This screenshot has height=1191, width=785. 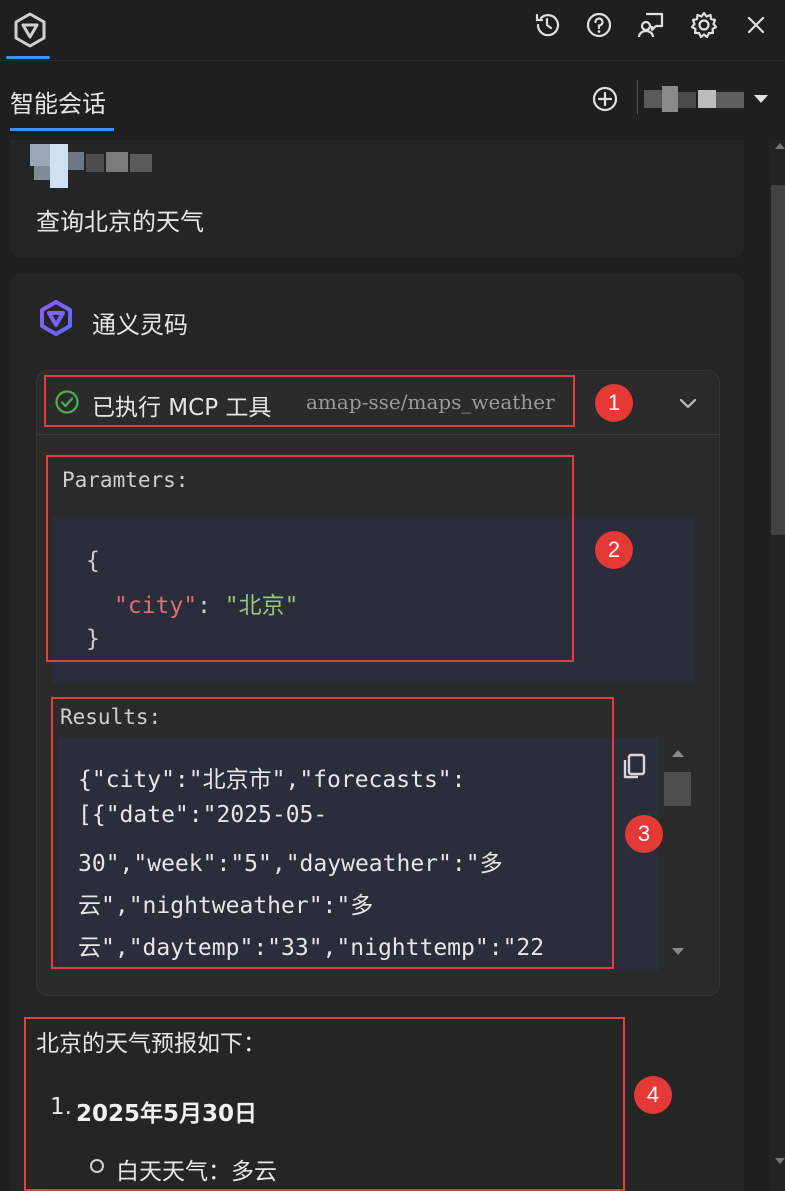 What do you see at coordinates (614, 403) in the screenshot?
I see `annotation-badge-1: 1` at bounding box center [614, 403].